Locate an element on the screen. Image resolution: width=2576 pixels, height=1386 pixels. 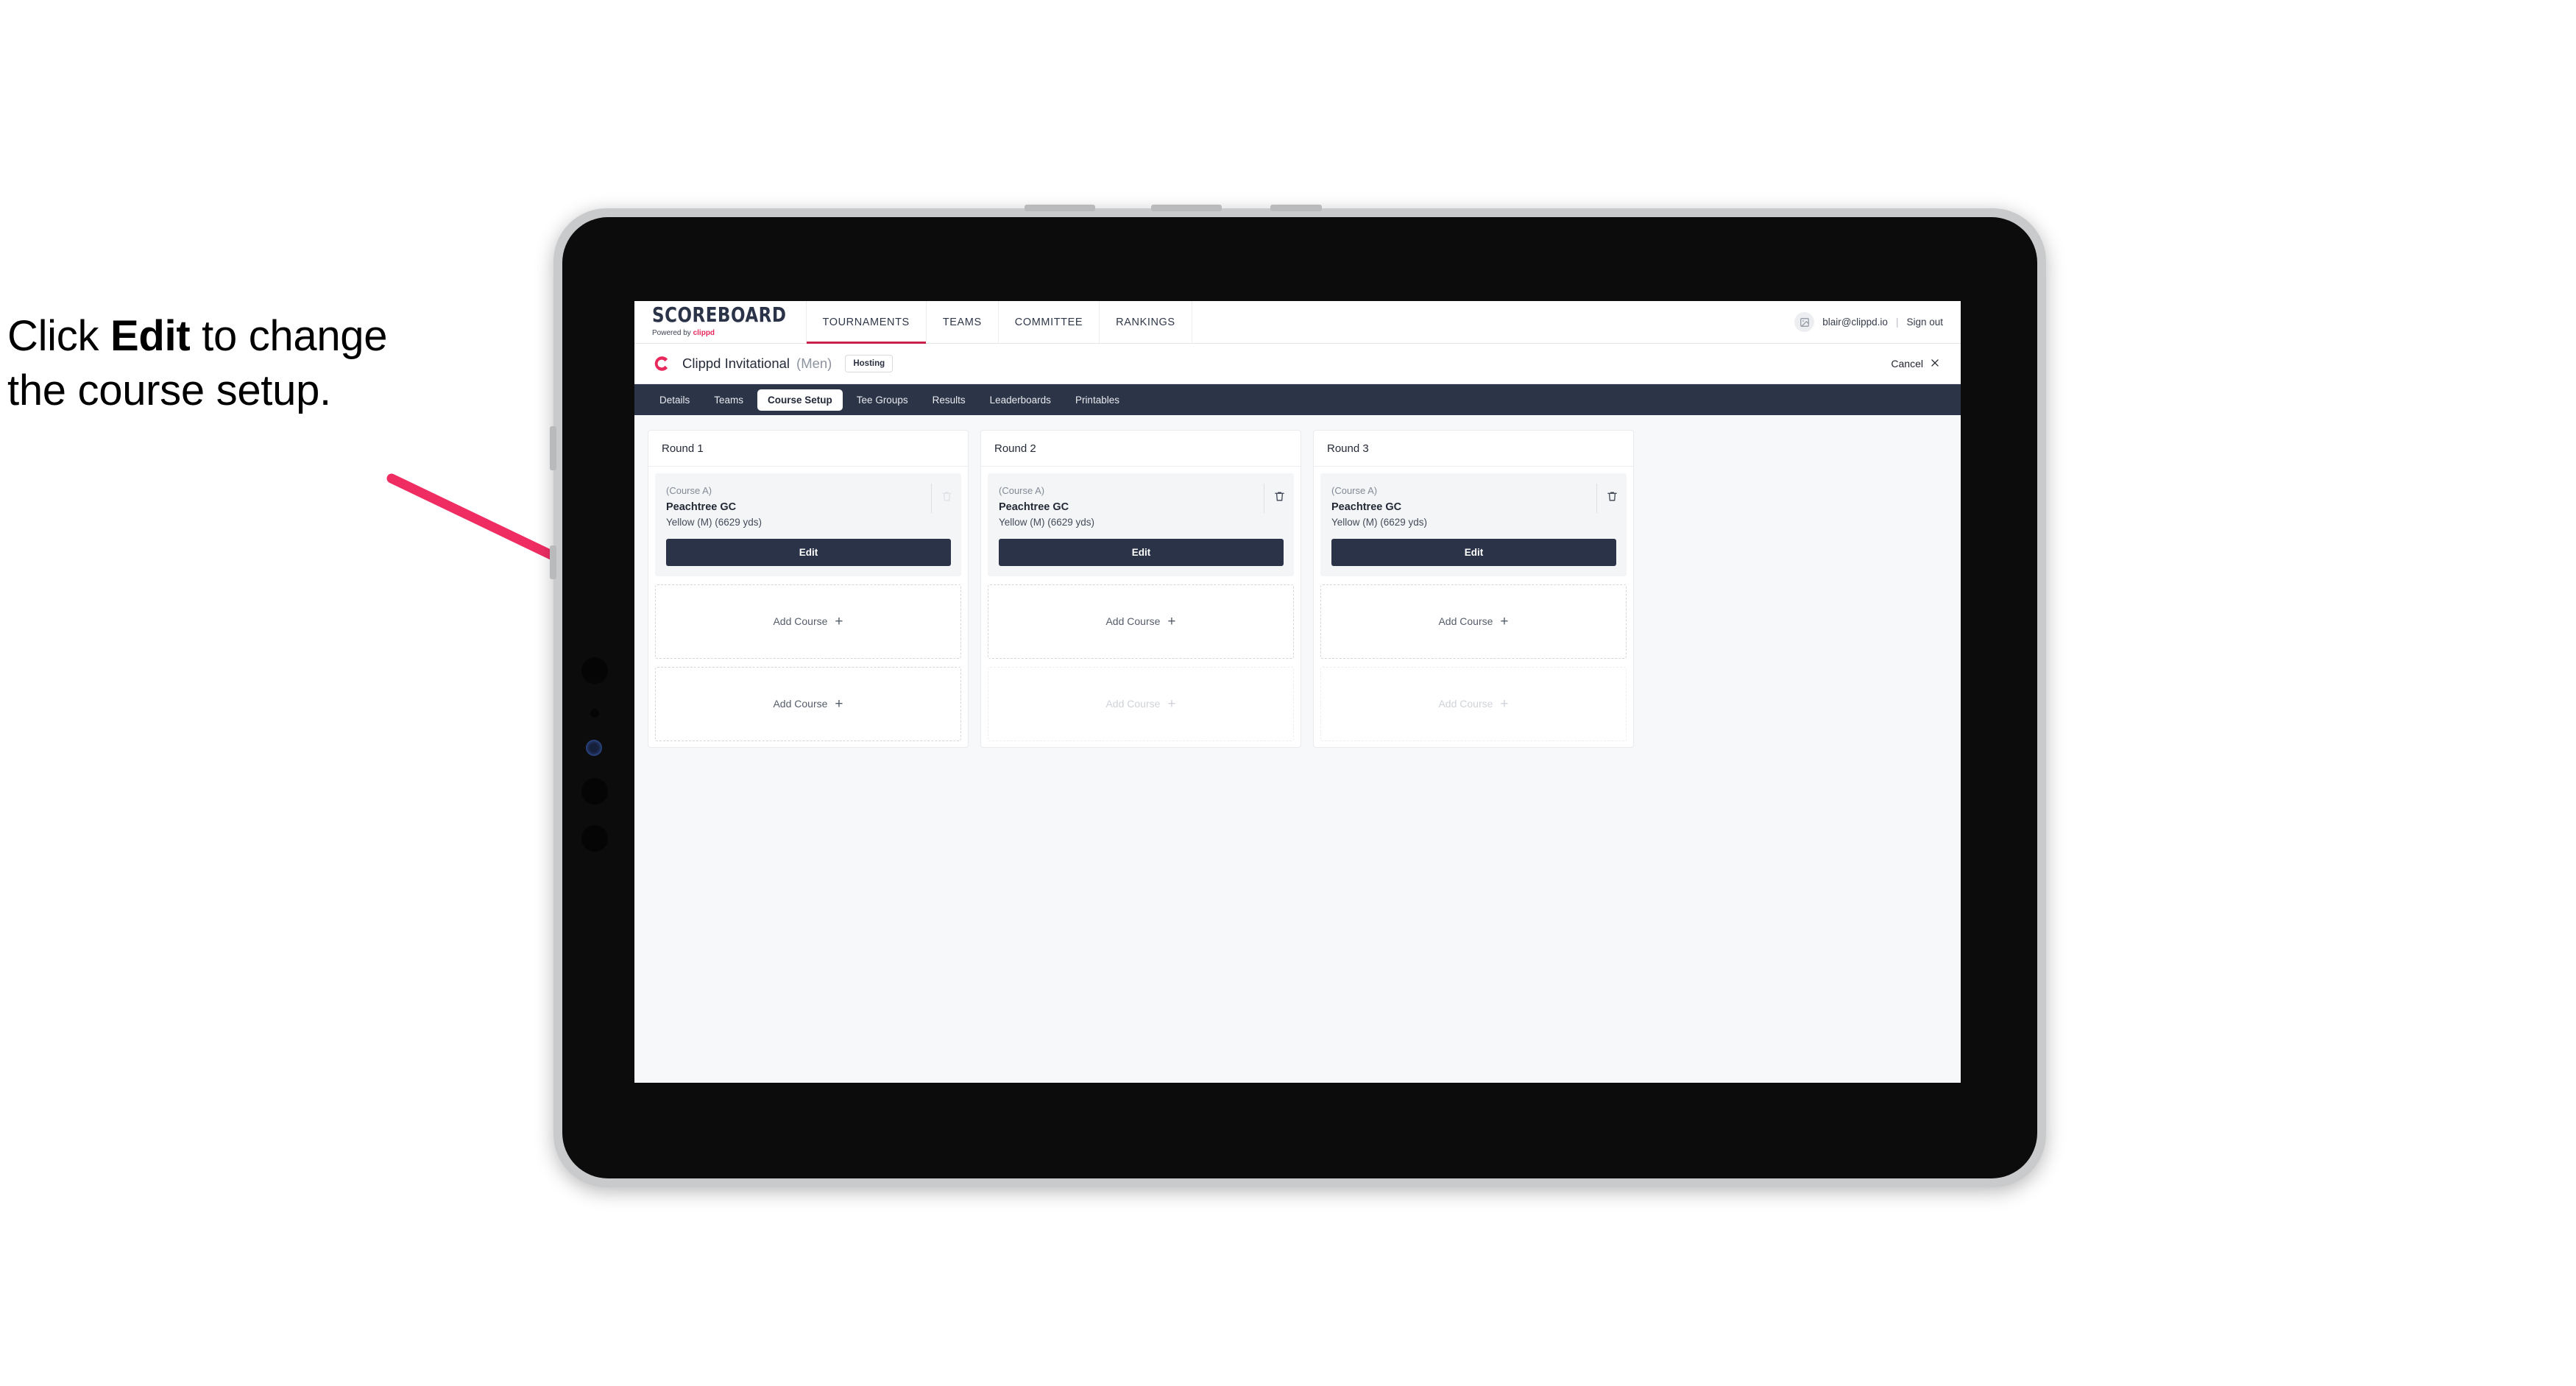
nav-item-rankings: RANKINGS is located at coordinates (1146, 322).